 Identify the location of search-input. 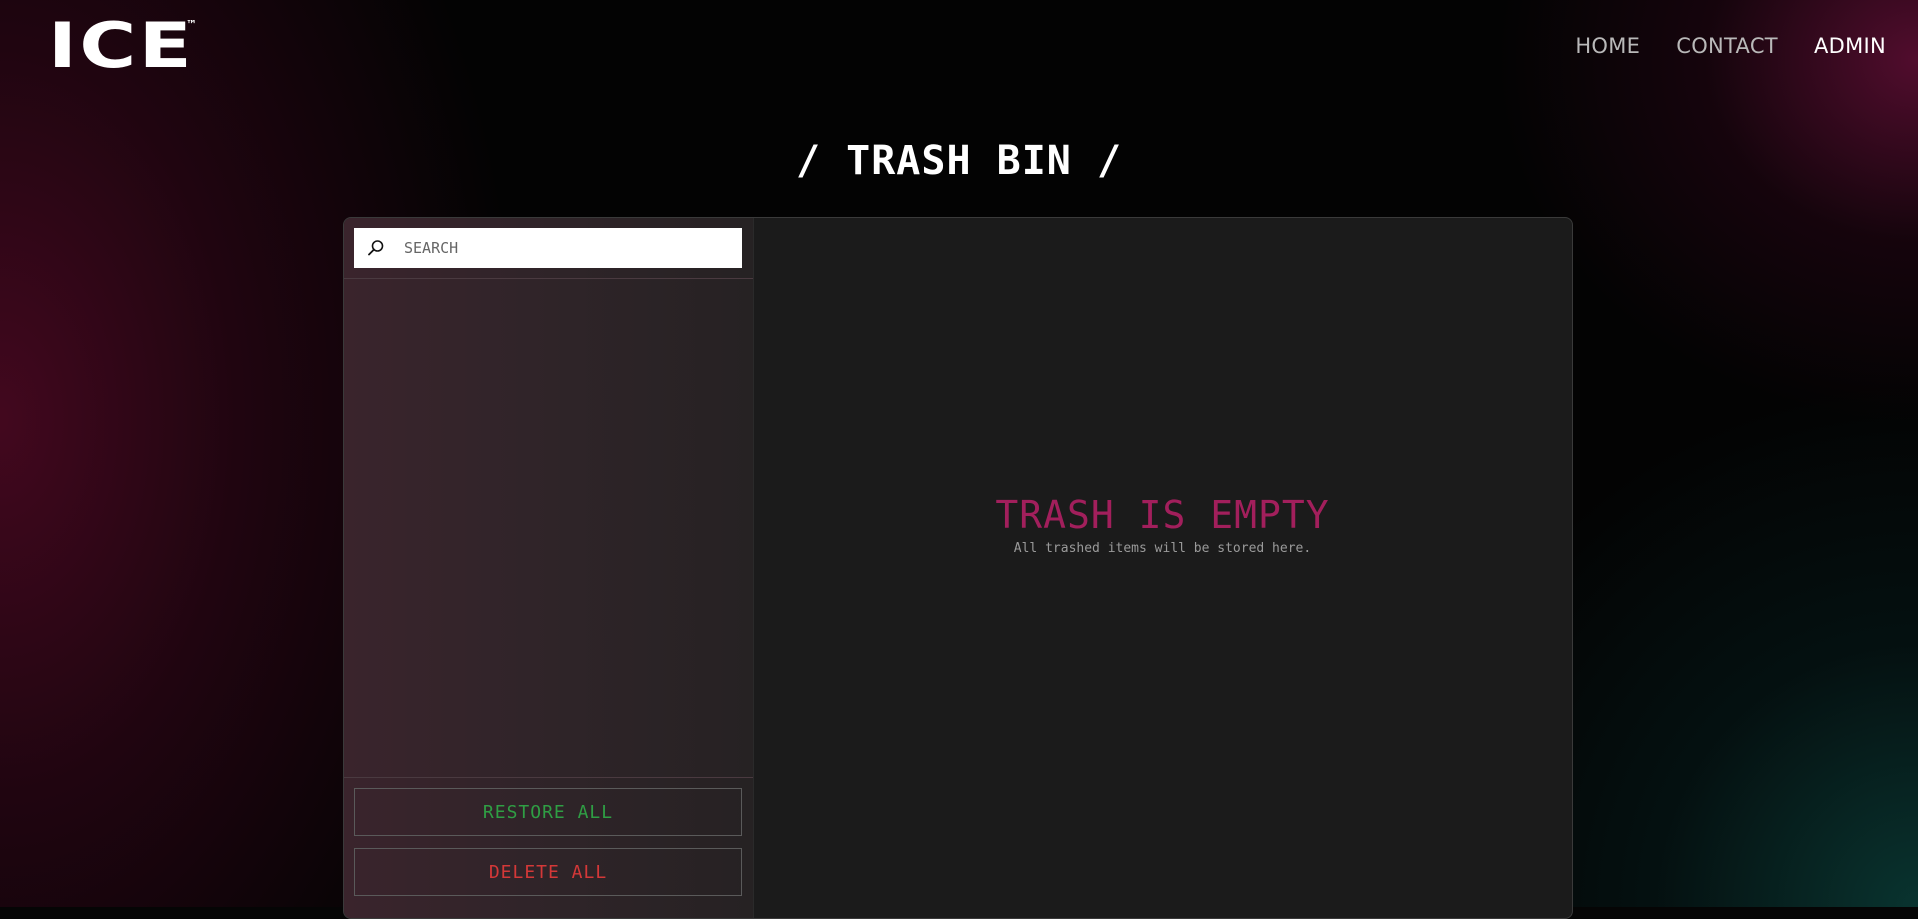
(561, 248).